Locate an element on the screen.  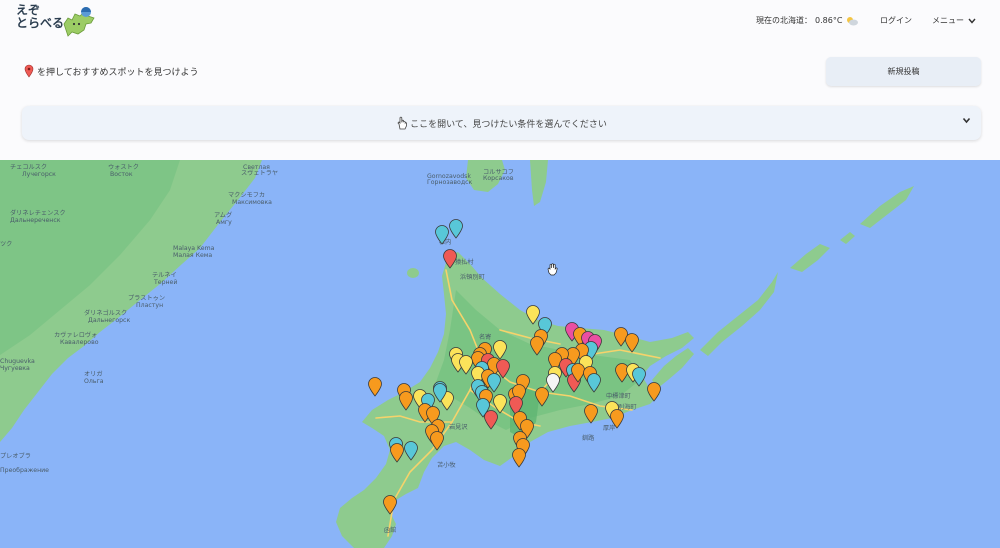
hint-row: を押しておすすめスポットを見つけよう is located at coordinates (111, 71).